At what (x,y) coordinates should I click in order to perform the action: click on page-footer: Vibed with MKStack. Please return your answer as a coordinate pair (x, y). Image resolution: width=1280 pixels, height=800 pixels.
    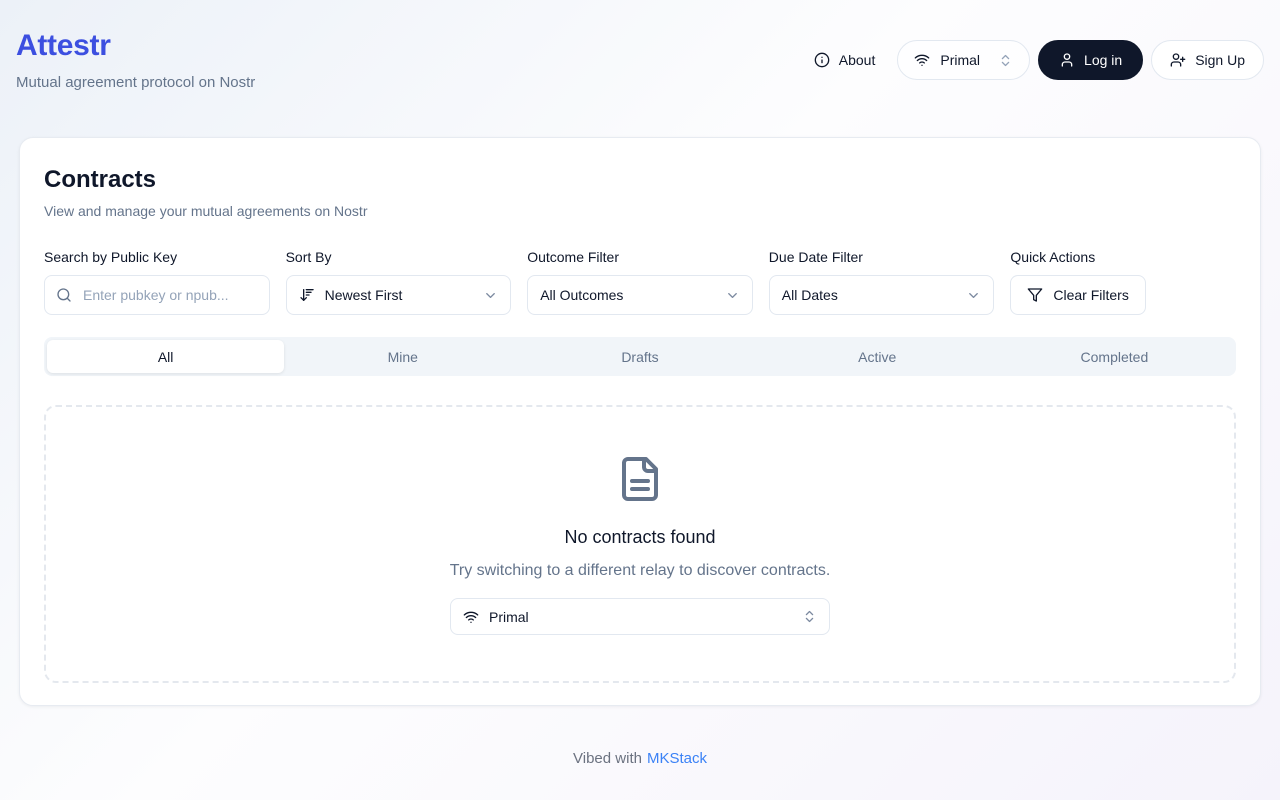
    Looking at the image, I should click on (640, 758).